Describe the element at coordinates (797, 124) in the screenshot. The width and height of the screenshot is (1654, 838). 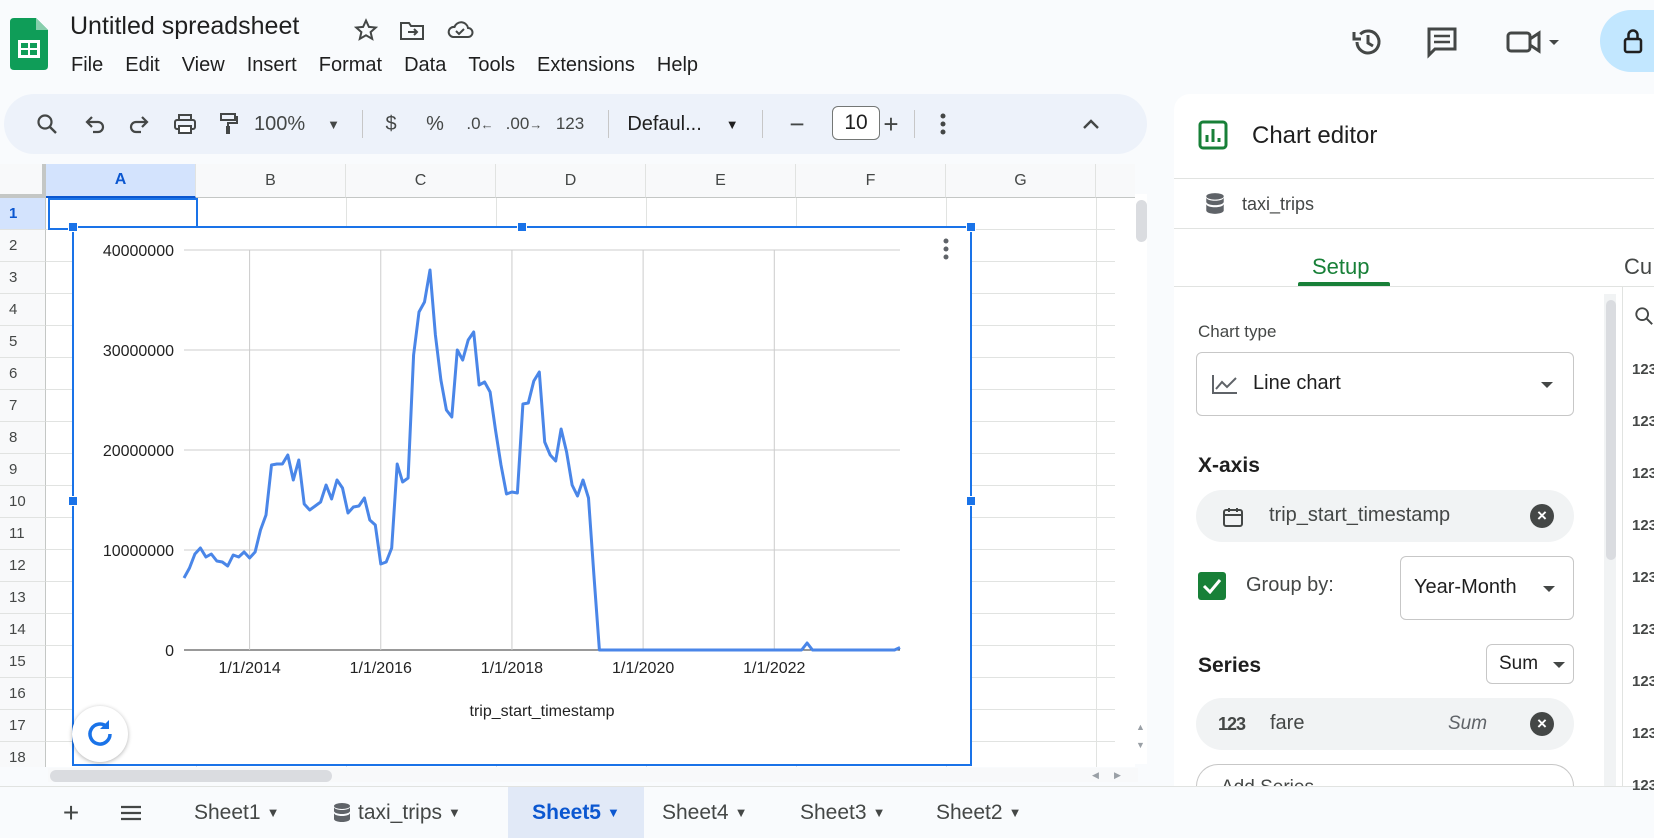
I see `decrease-font-size-button: −` at that location.